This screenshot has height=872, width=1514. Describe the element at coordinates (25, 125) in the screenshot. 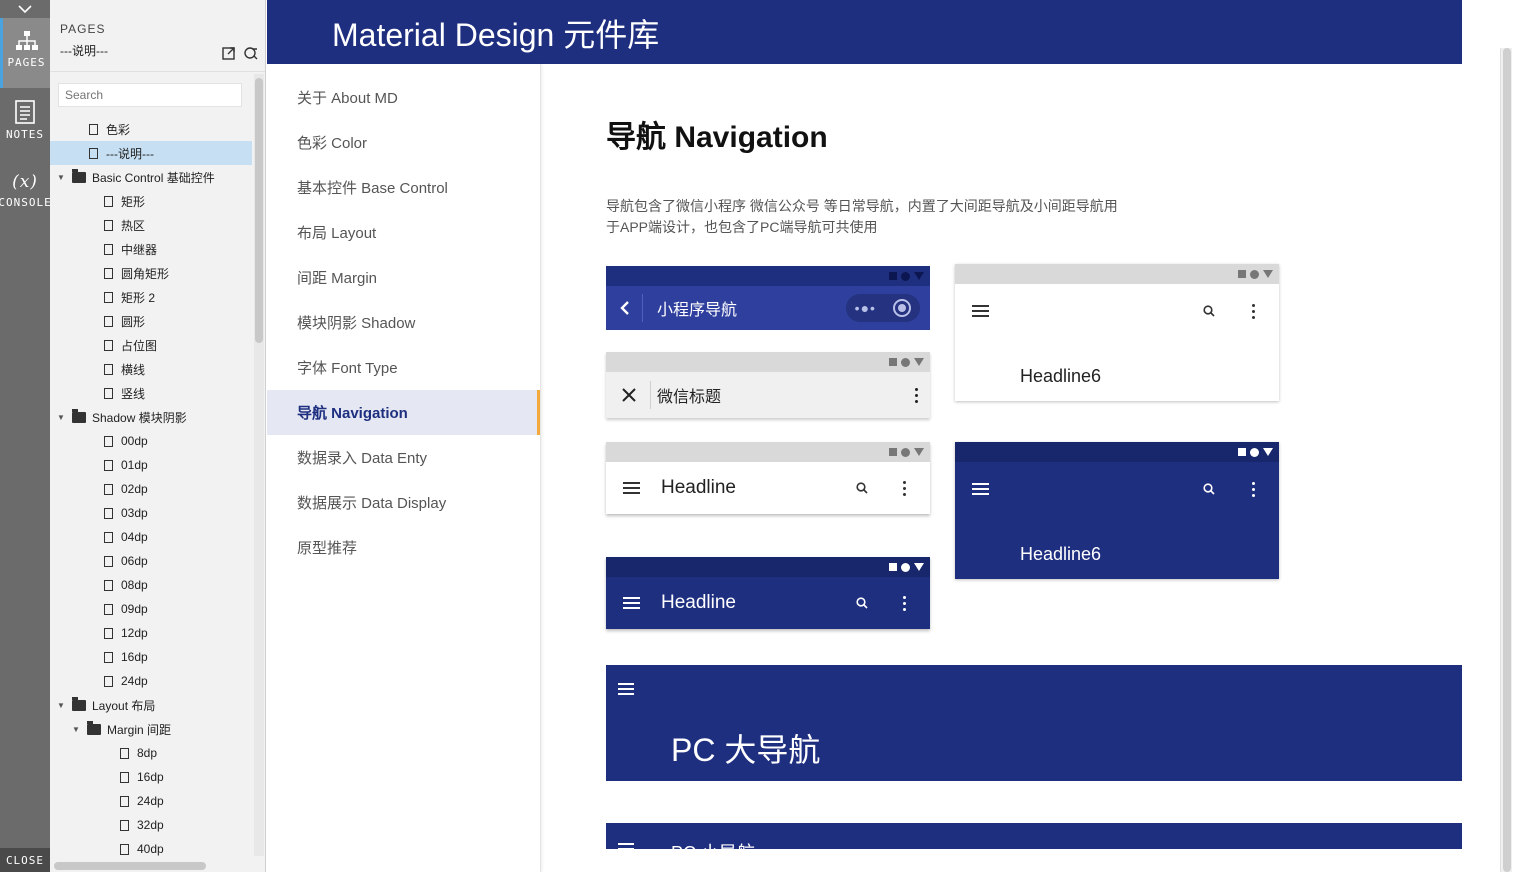

I see `tab-notes: NOTES` at that location.